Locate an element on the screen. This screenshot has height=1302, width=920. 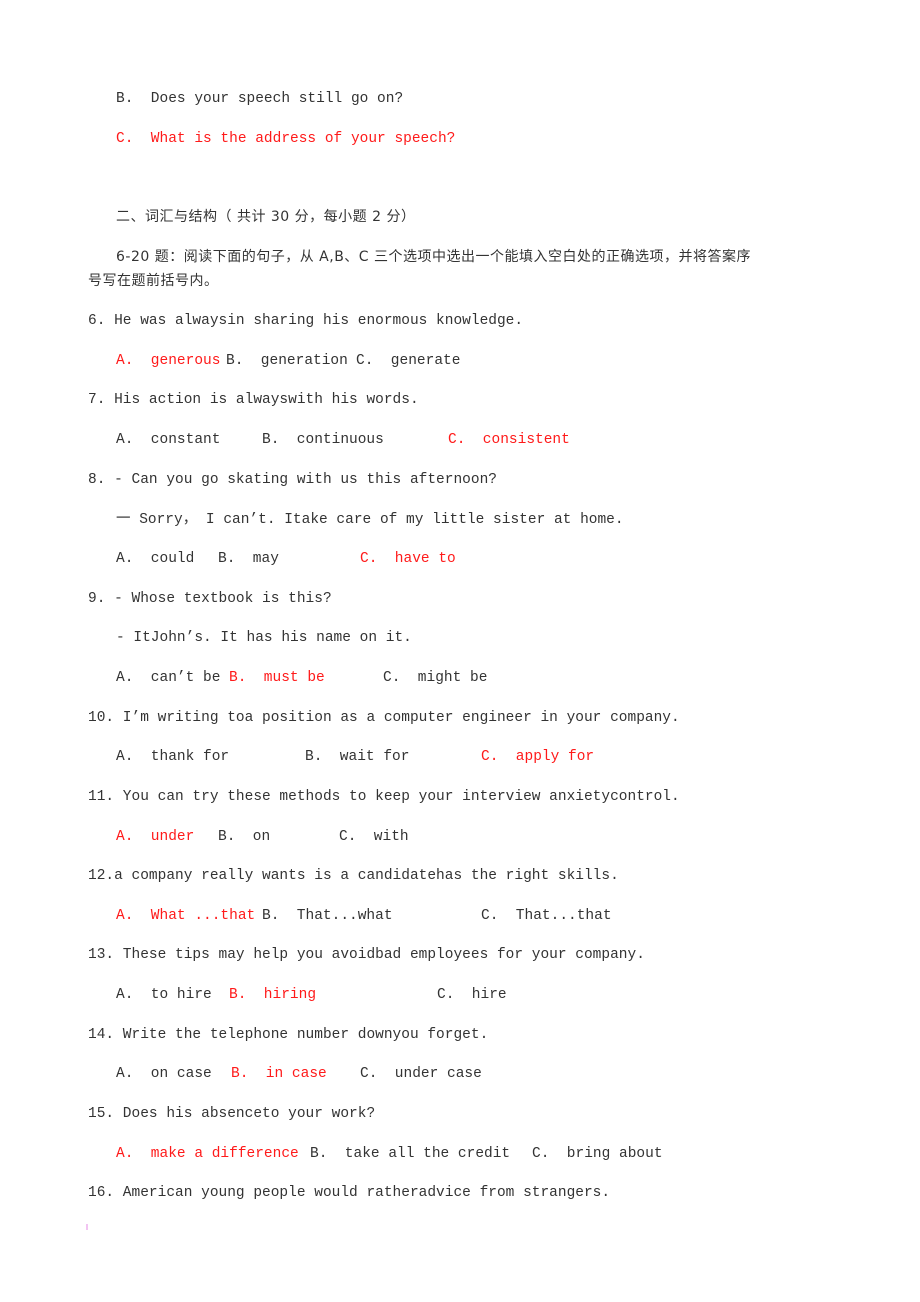
option: C. under case is located at coordinates (421, 1074).